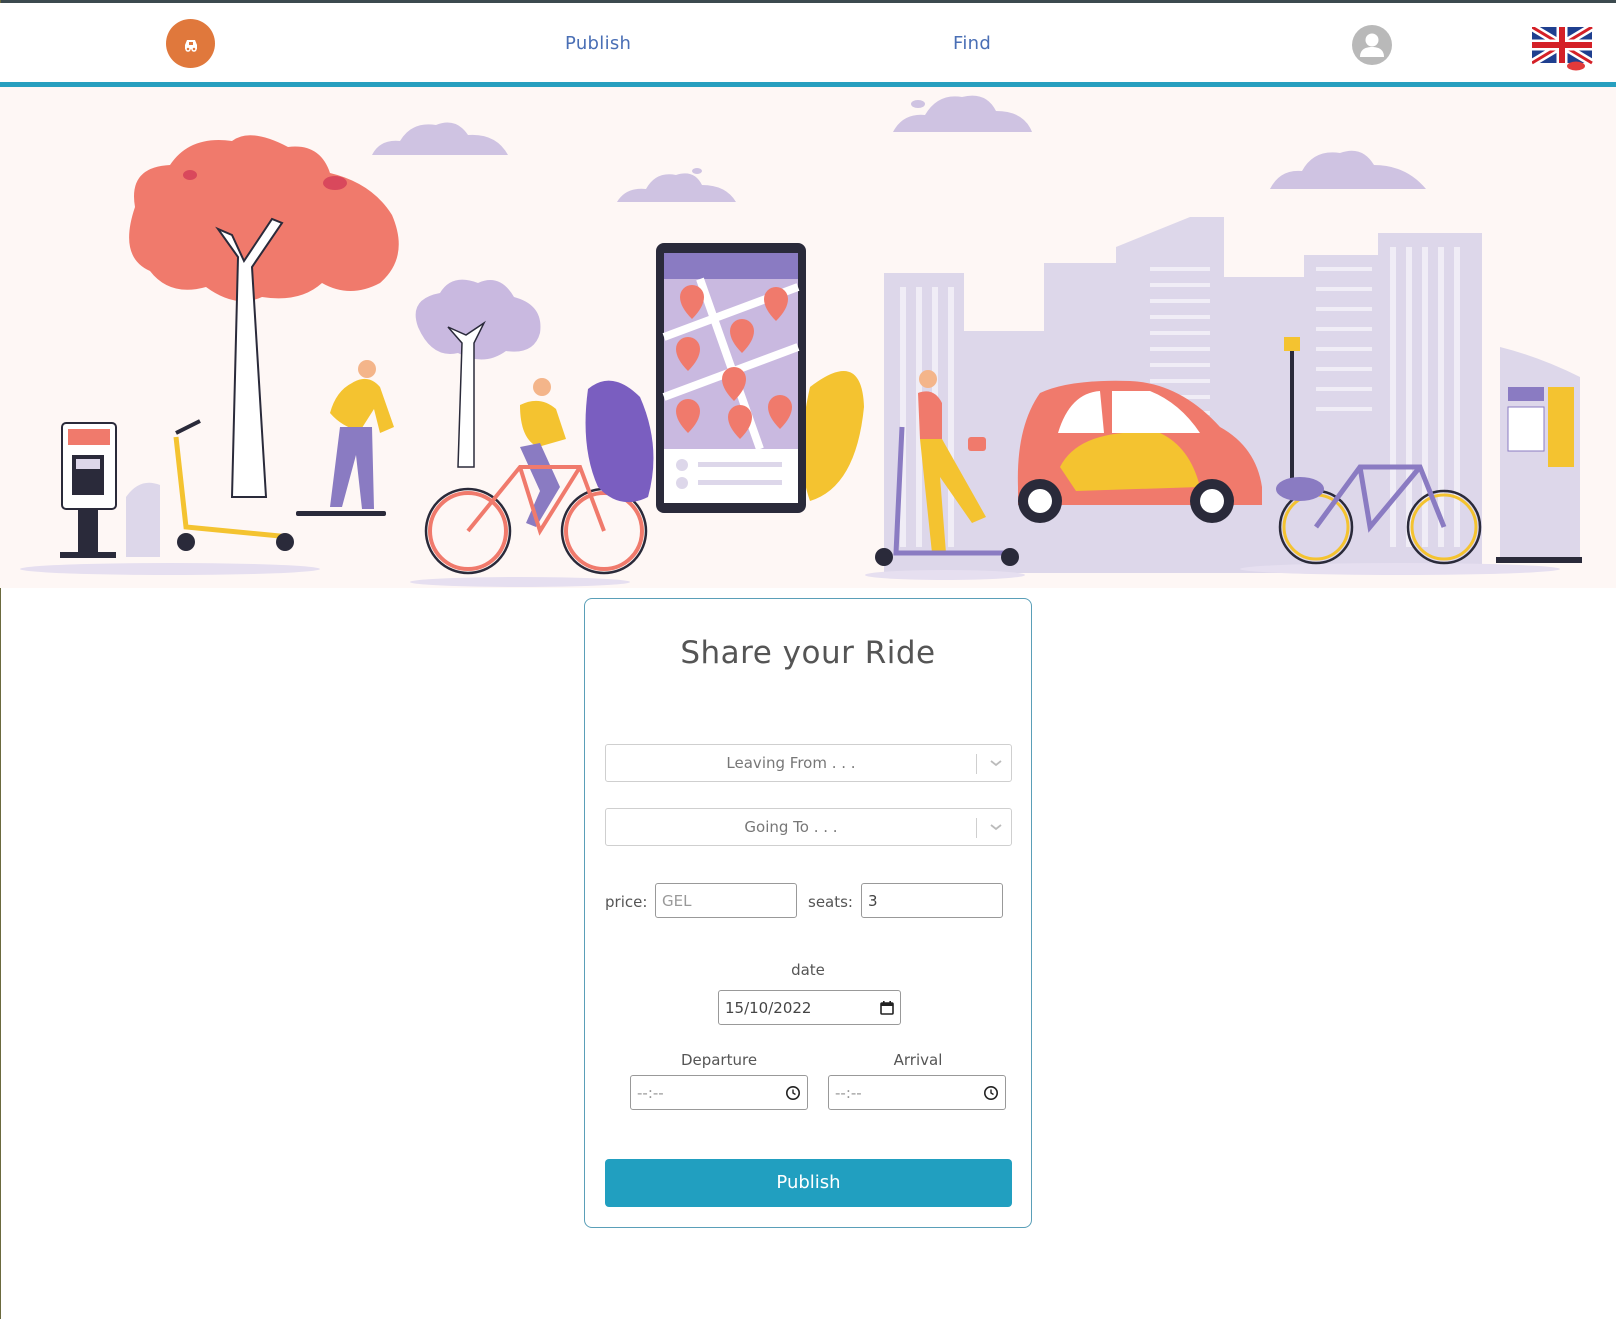 The image size is (1616, 1319). I want to click on user-avatar-icon, so click(1372, 45).